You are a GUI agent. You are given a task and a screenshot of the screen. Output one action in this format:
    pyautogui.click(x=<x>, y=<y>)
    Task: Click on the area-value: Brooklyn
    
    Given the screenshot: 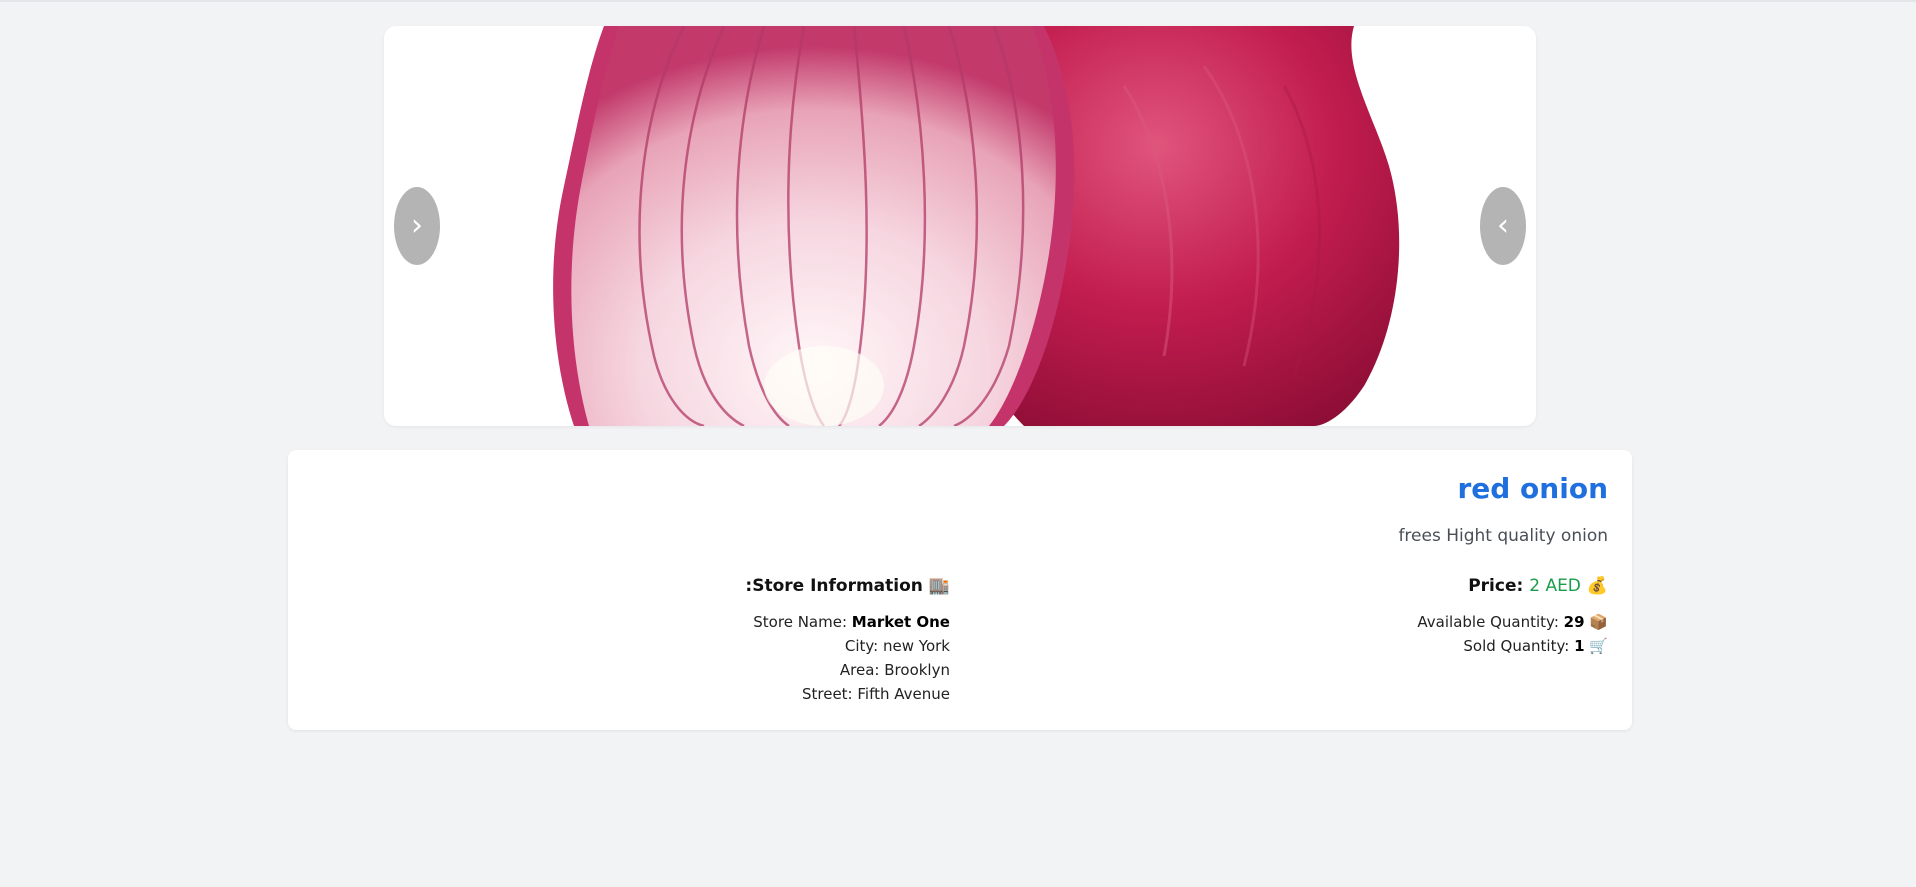 What is the action you would take?
    pyautogui.click(x=917, y=670)
    